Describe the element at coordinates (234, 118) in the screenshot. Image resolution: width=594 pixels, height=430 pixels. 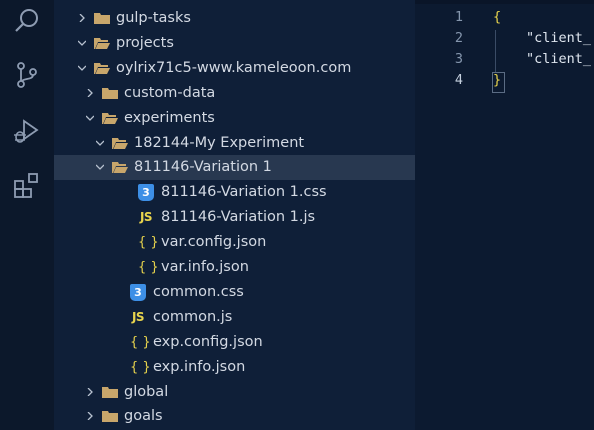
I see `tree-folder-row: experiments` at that location.